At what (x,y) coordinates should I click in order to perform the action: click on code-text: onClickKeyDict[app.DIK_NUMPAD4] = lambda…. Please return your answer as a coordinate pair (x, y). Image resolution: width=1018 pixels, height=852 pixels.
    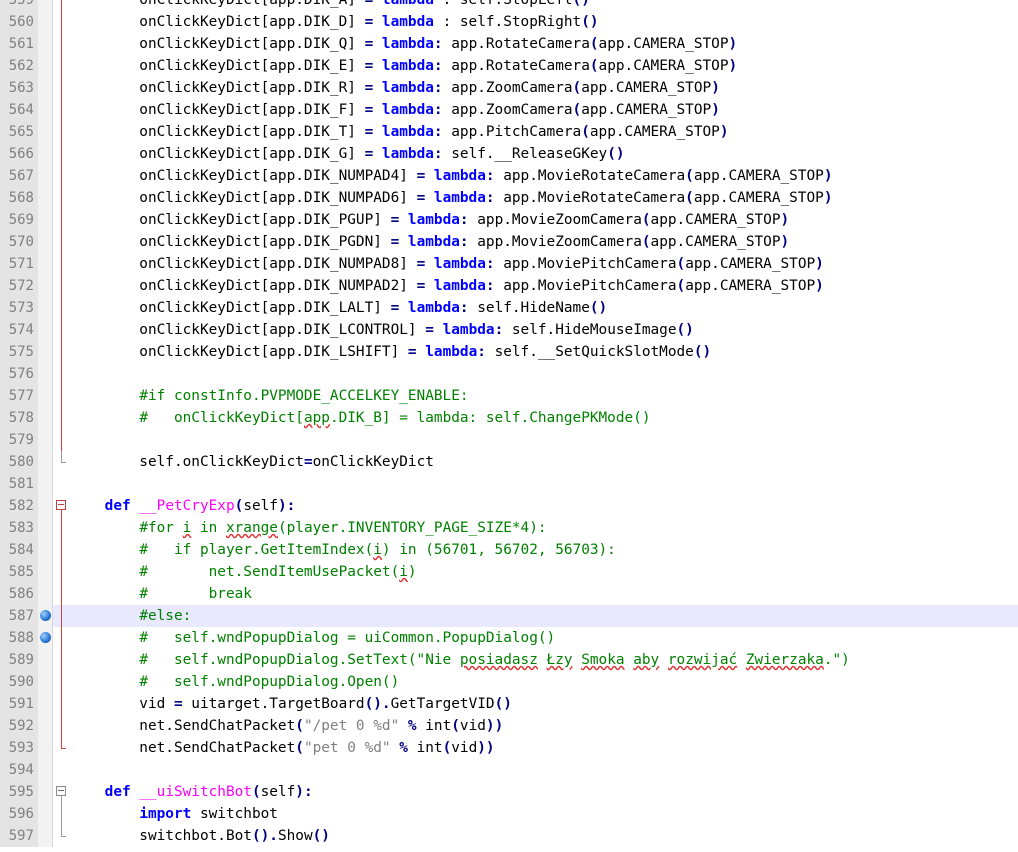
    Looking at the image, I should click on (451, 176).